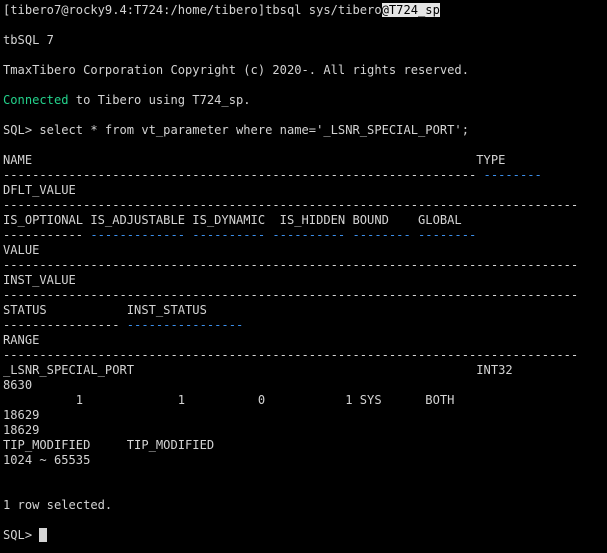  I want to click on result-value: 18629, so click(21, 415).